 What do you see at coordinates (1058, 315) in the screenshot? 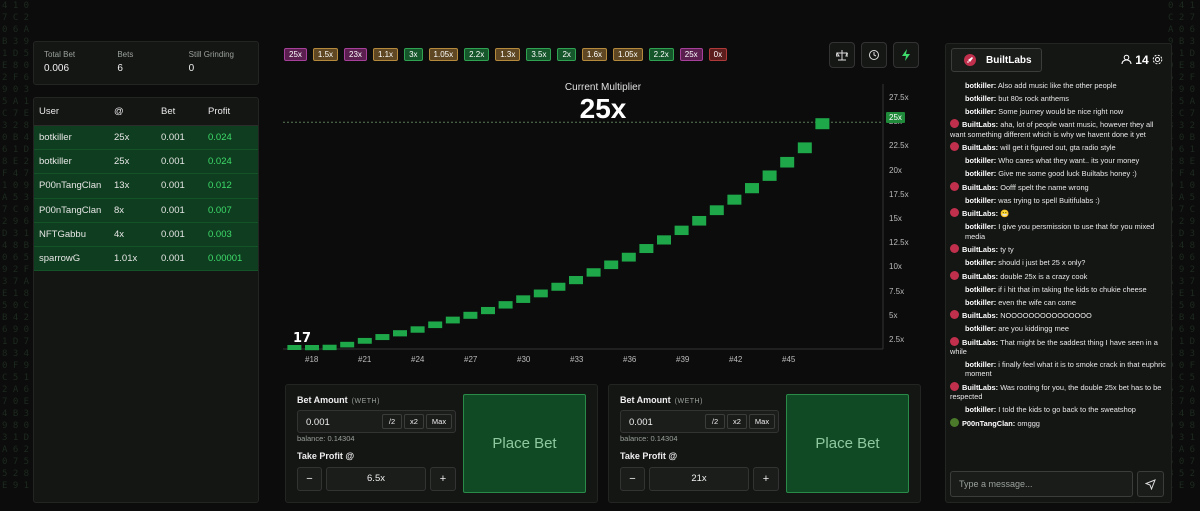
I see `chat-message: BuiltLabs: NOOOOOOOOOOOOOOO` at bounding box center [1058, 315].